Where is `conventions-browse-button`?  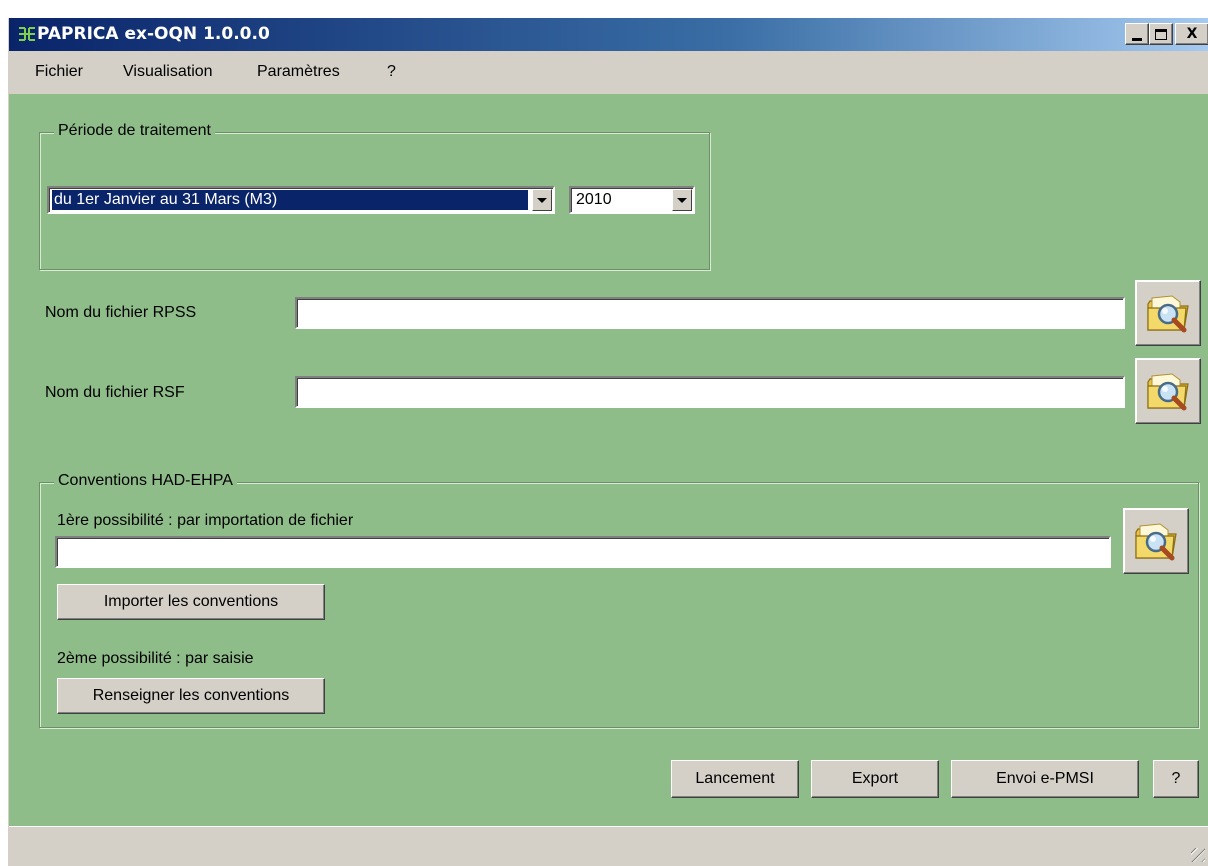 conventions-browse-button is located at coordinates (1156, 541).